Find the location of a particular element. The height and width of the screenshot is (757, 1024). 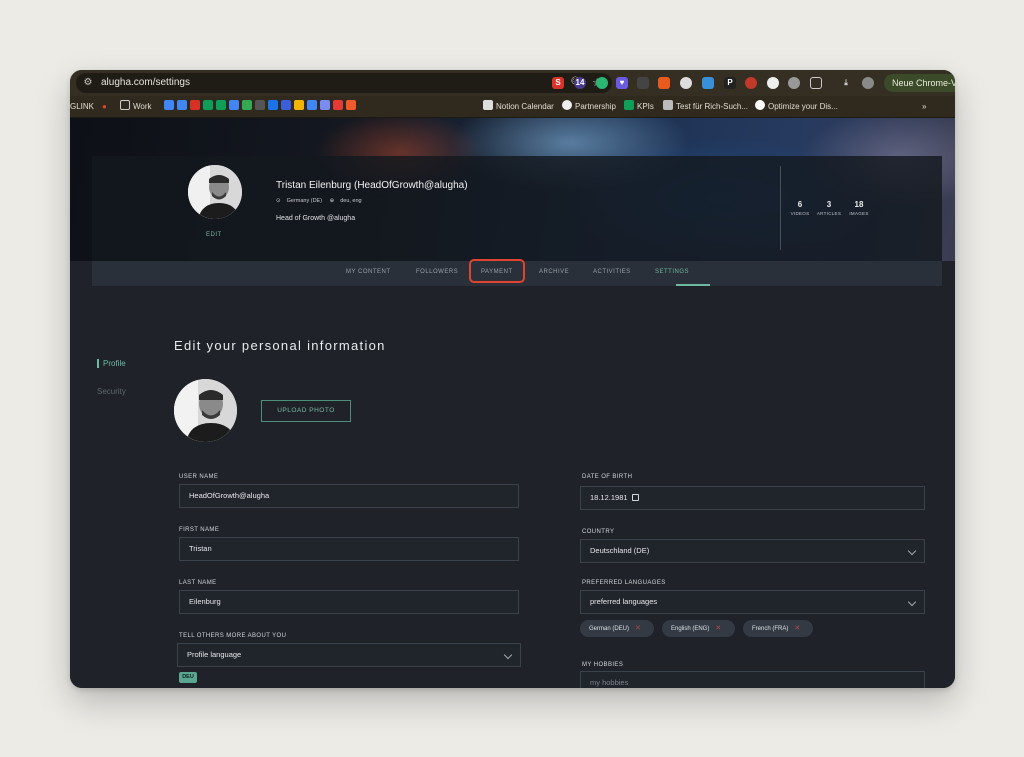

languages-select: preferred languages is located at coordinates (752, 602).